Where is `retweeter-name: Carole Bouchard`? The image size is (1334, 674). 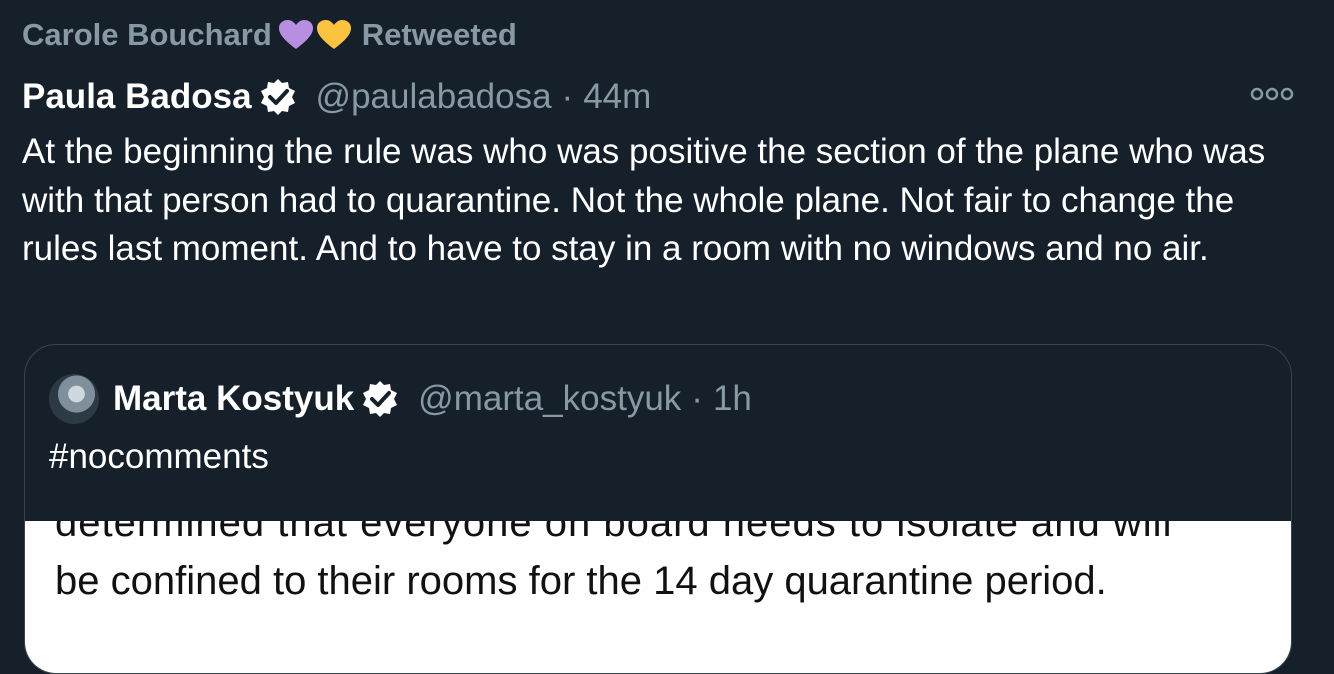
retweeter-name: Carole Bouchard is located at coordinates (147, 35).